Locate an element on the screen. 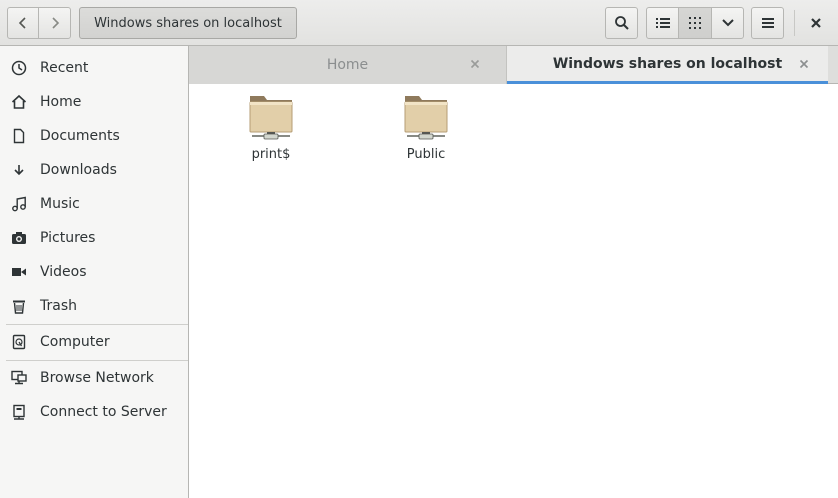 This screenshot has width=838, height=498. location-path-label: Windows shares on localhost is located at coordinates (188, 23).